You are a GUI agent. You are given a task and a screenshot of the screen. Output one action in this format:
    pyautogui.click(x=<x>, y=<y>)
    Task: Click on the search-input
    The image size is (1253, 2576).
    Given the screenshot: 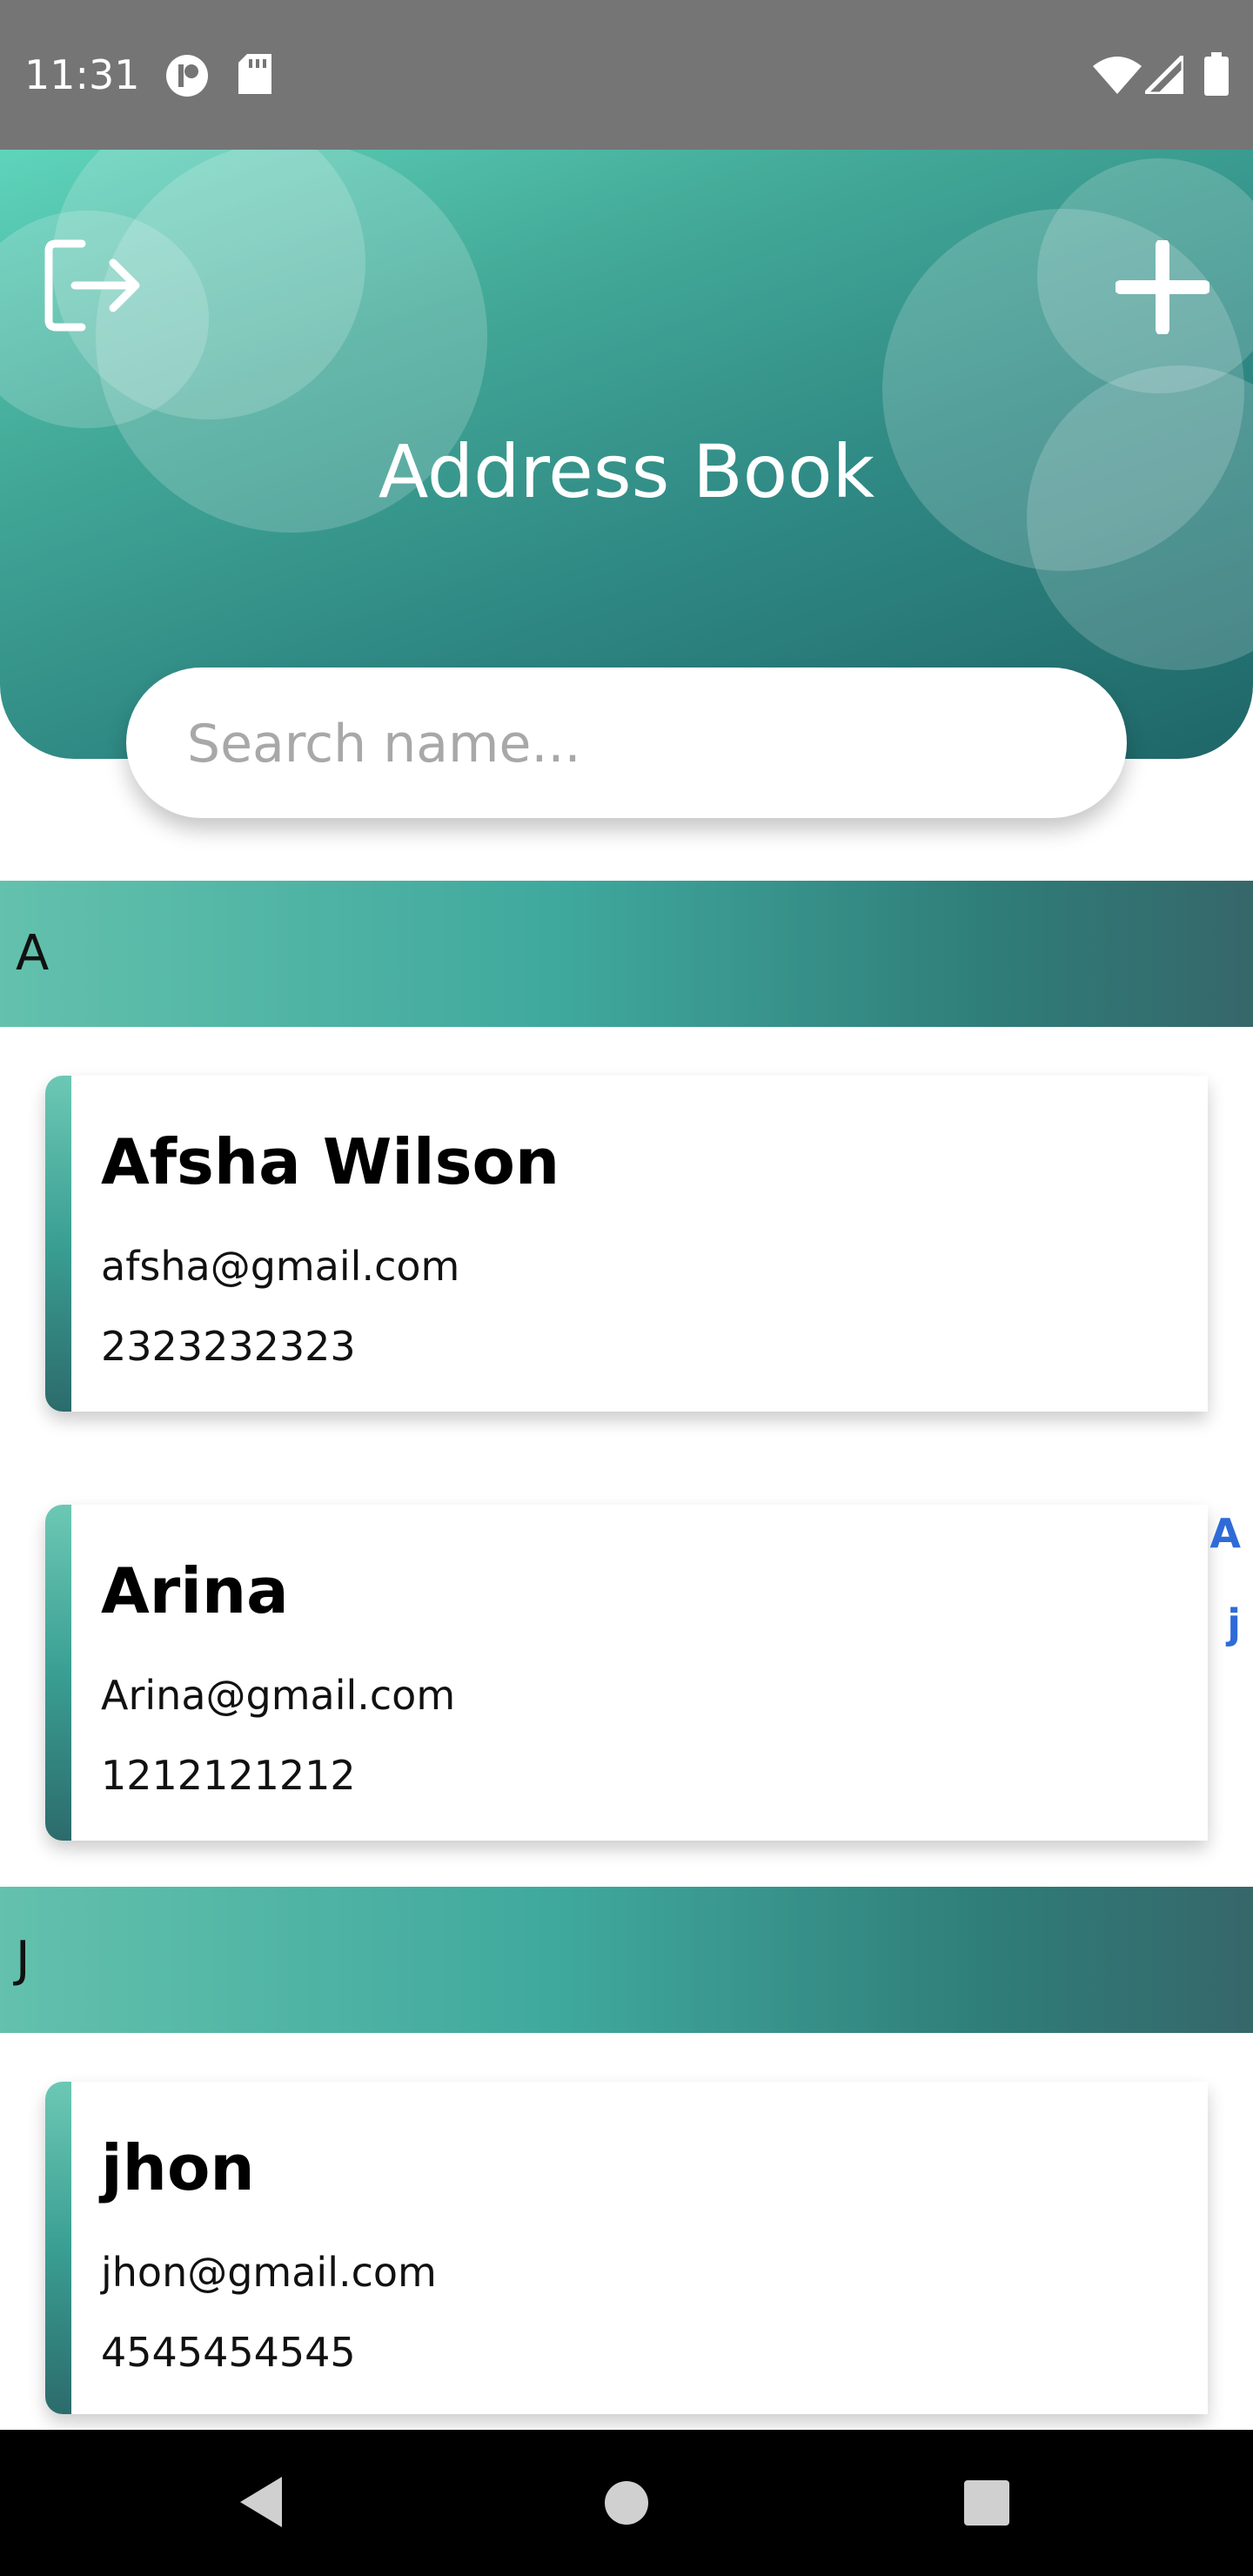 What is the action you would take?
    pyautogui.click(x=639, y=744)
    